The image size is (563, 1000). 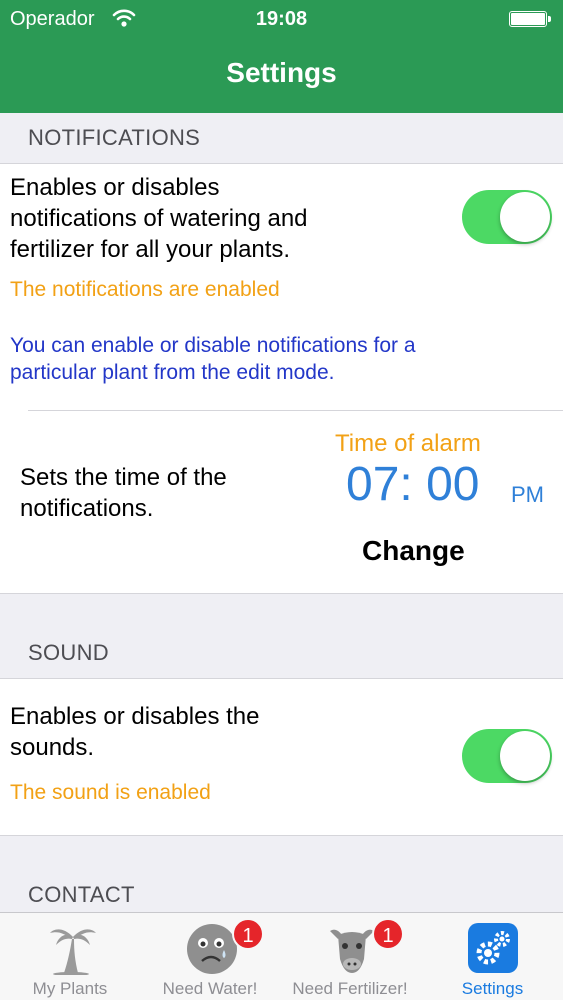 I want to click on tab-label: My Plants, so click(x=70, y=988).